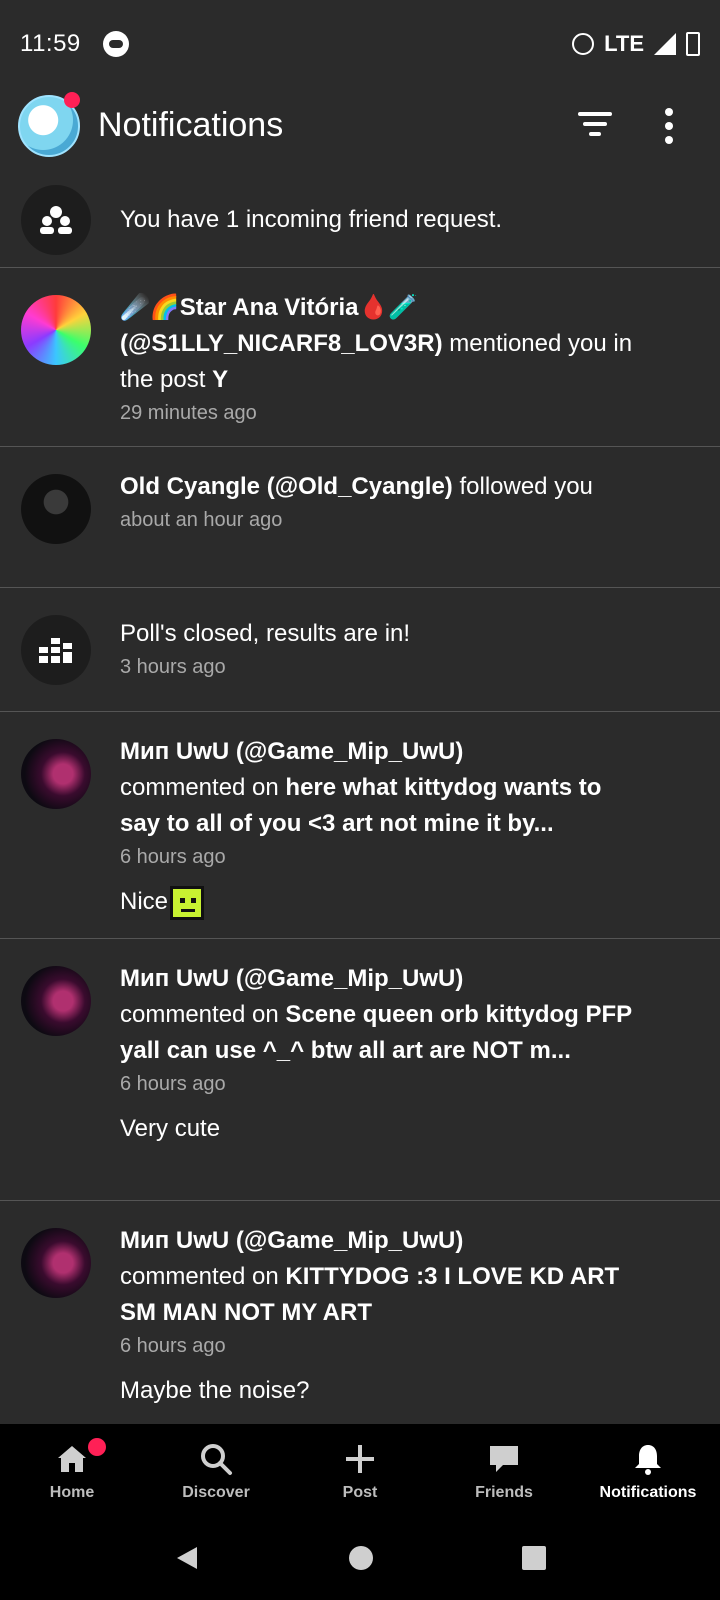 The width and height of the screenshot is (720, 1600). Describe the element at coordinates (265, 633) in the screenshot. I see `poll-text: Poll's closed, results are in!` at that location.